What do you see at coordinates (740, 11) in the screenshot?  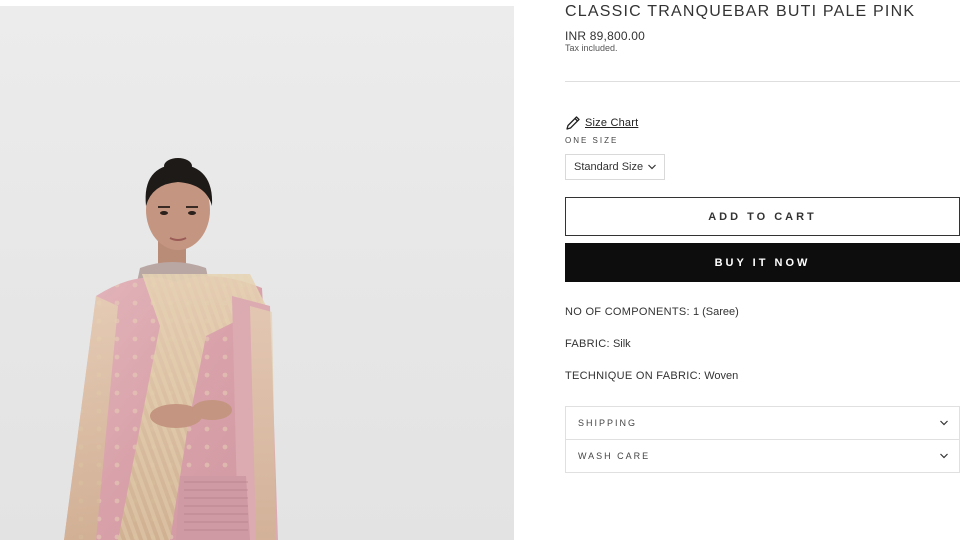 I see `product-title: CLASSIC TRANQUEBAR BUTI PALE PINK` at bounding box center [740, 11].